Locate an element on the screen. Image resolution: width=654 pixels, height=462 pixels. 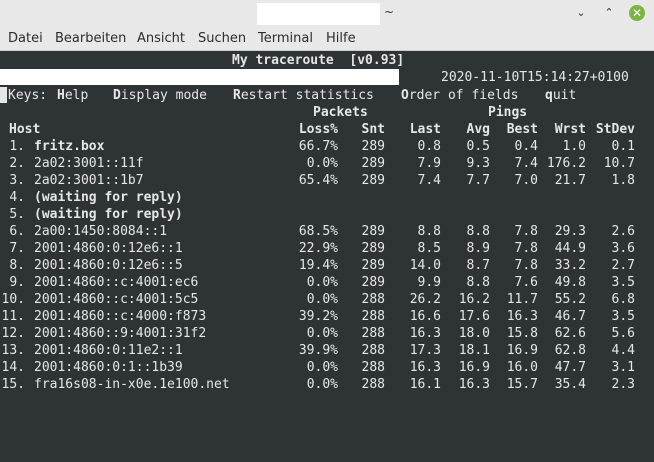
key-restart-statistics: Restart statistics is located at coordinates (303, 95).